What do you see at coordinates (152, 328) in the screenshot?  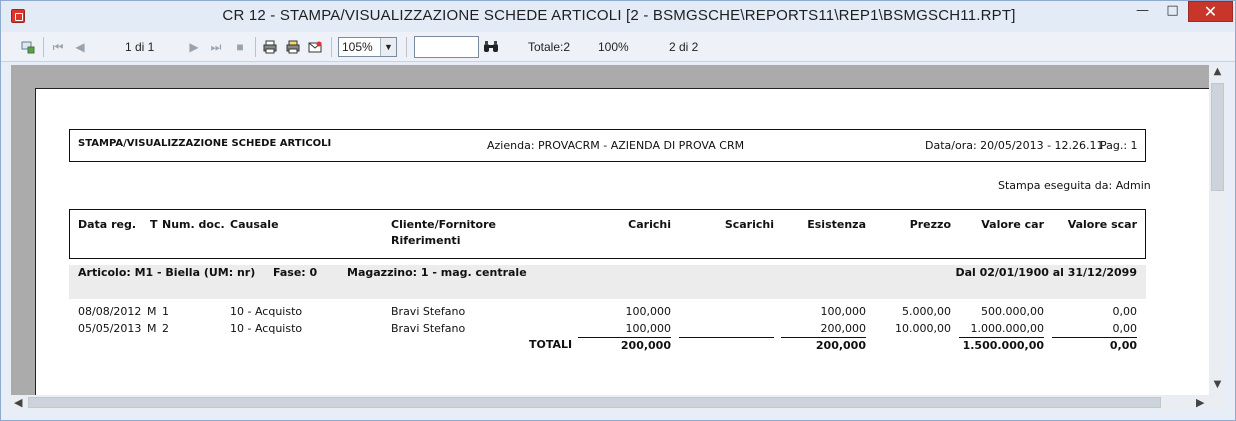 I see `row2-t: M` at bounding box center [152, 328].